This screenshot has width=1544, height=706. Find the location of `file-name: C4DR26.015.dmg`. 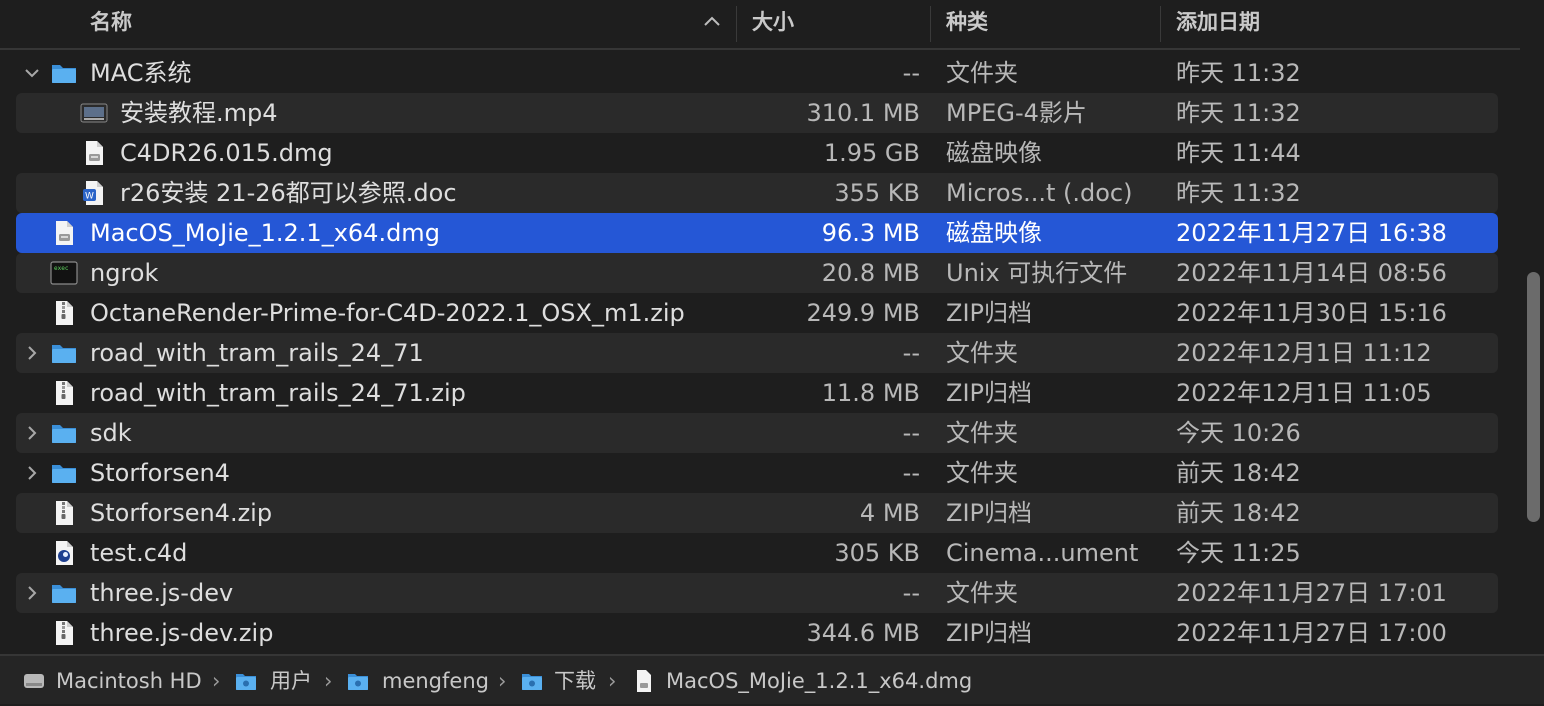

file-name: C4DR26.015.dmg is located at coordinates (226, 153).